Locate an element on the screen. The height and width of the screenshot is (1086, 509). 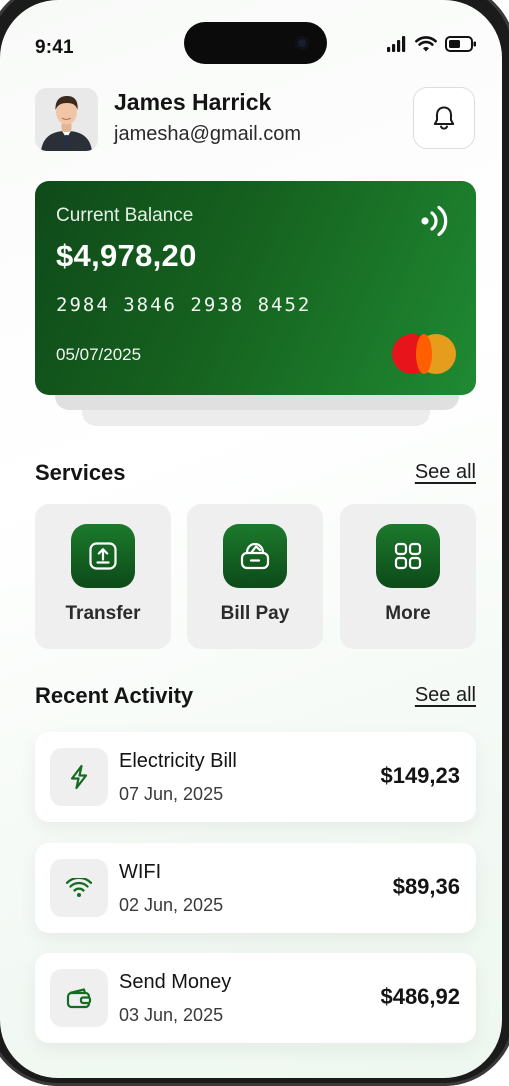
notification-button is located at coordinates (444, 118).